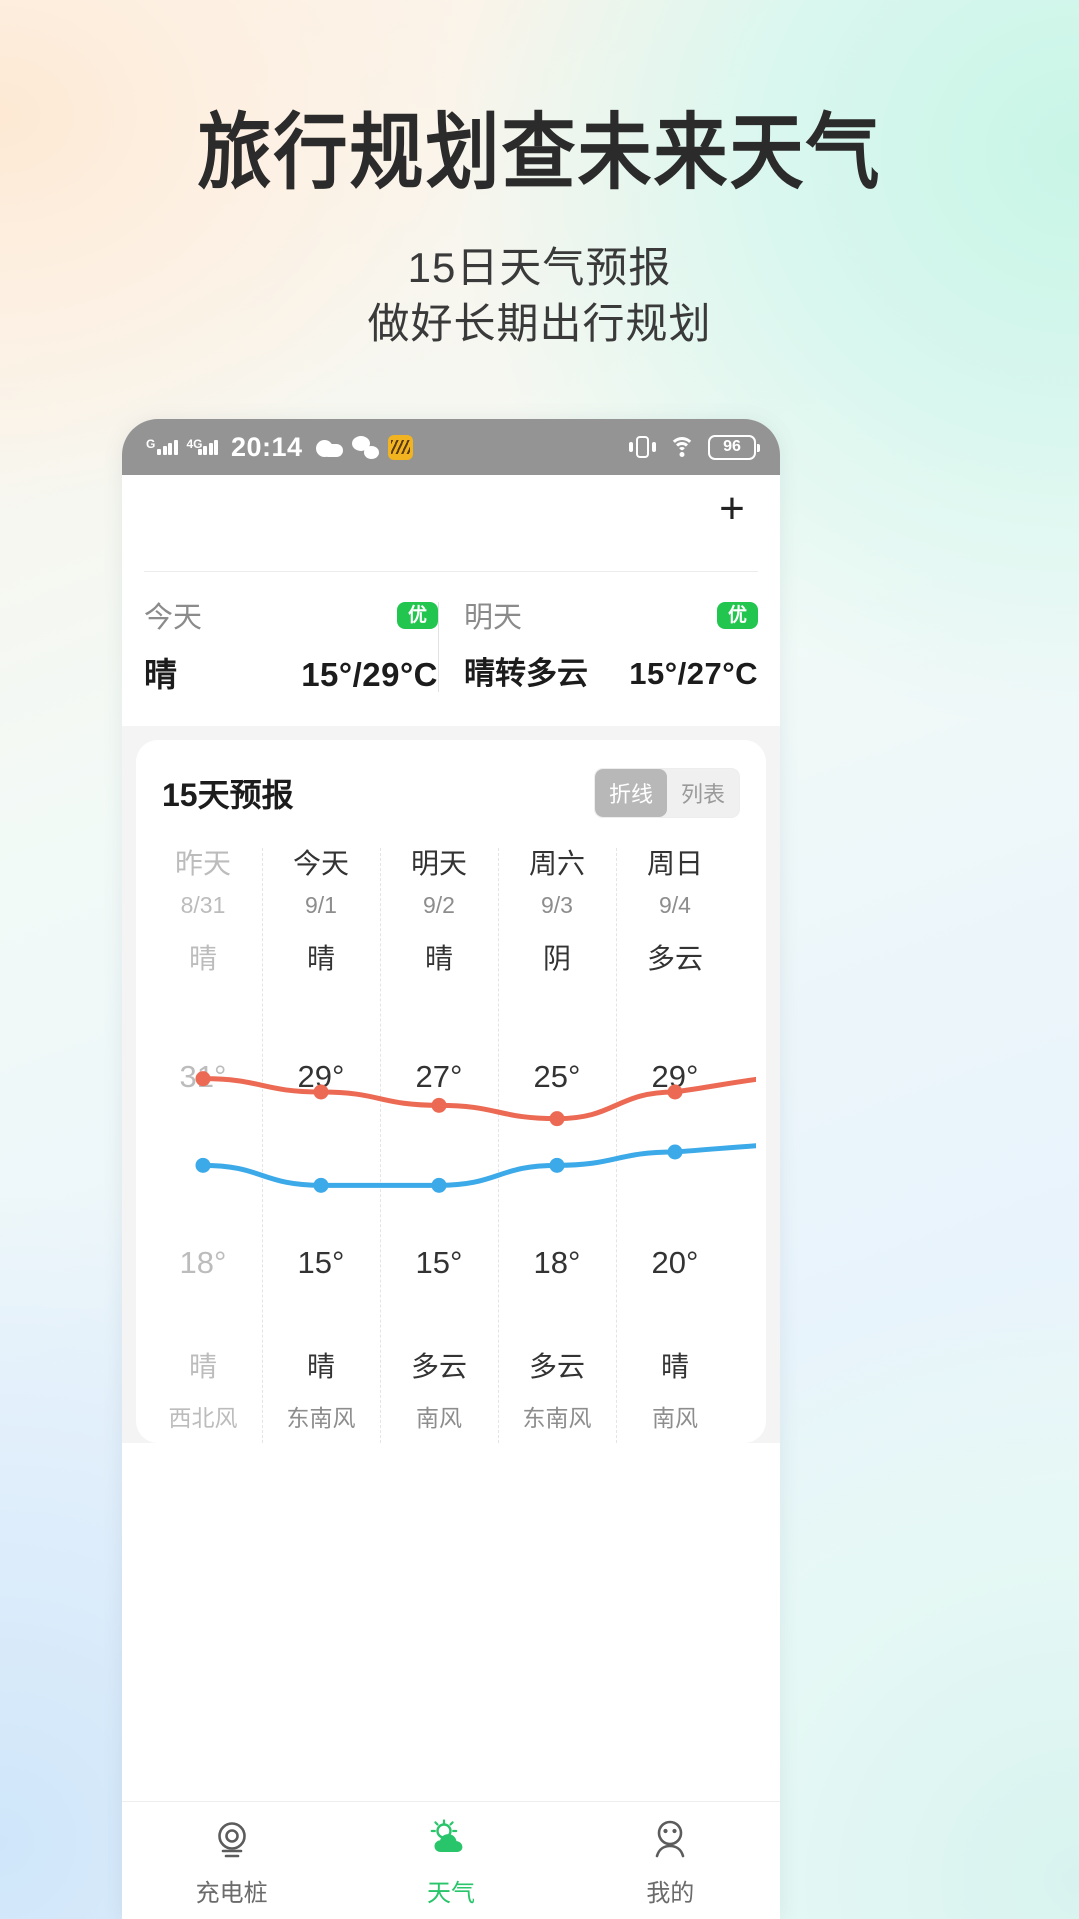 The height and width of the screenshot is (1919, 1079). I want to click on battery-indicator: 96, so click(734, 447).